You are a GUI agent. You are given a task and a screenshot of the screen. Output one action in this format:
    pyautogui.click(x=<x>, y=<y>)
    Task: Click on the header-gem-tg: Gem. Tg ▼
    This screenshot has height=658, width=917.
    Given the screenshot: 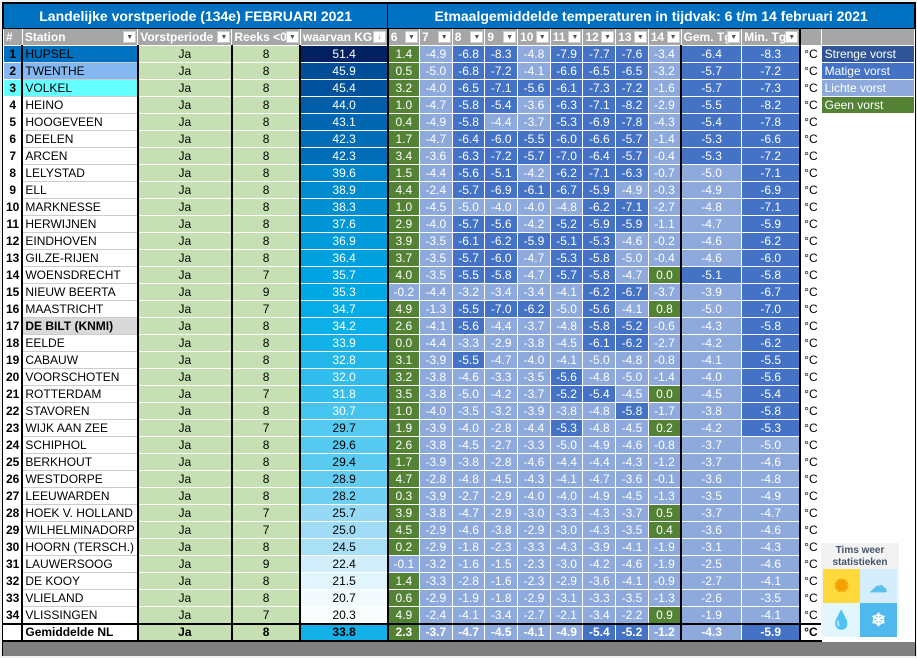 What is the action you would take?
    pyautogui.click(x=711, y=37)
    